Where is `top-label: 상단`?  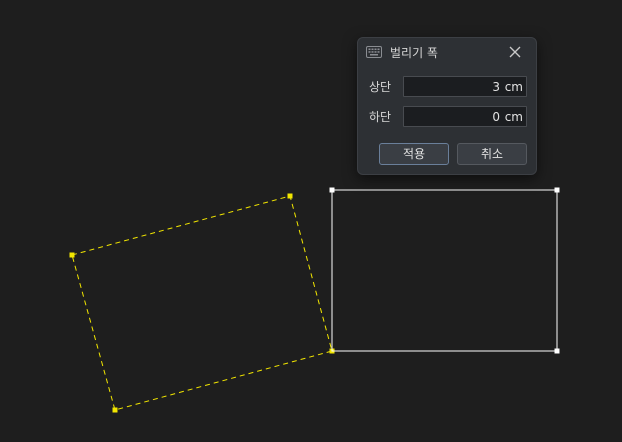 top-label: 상단 is located at coordinates (380, 87).